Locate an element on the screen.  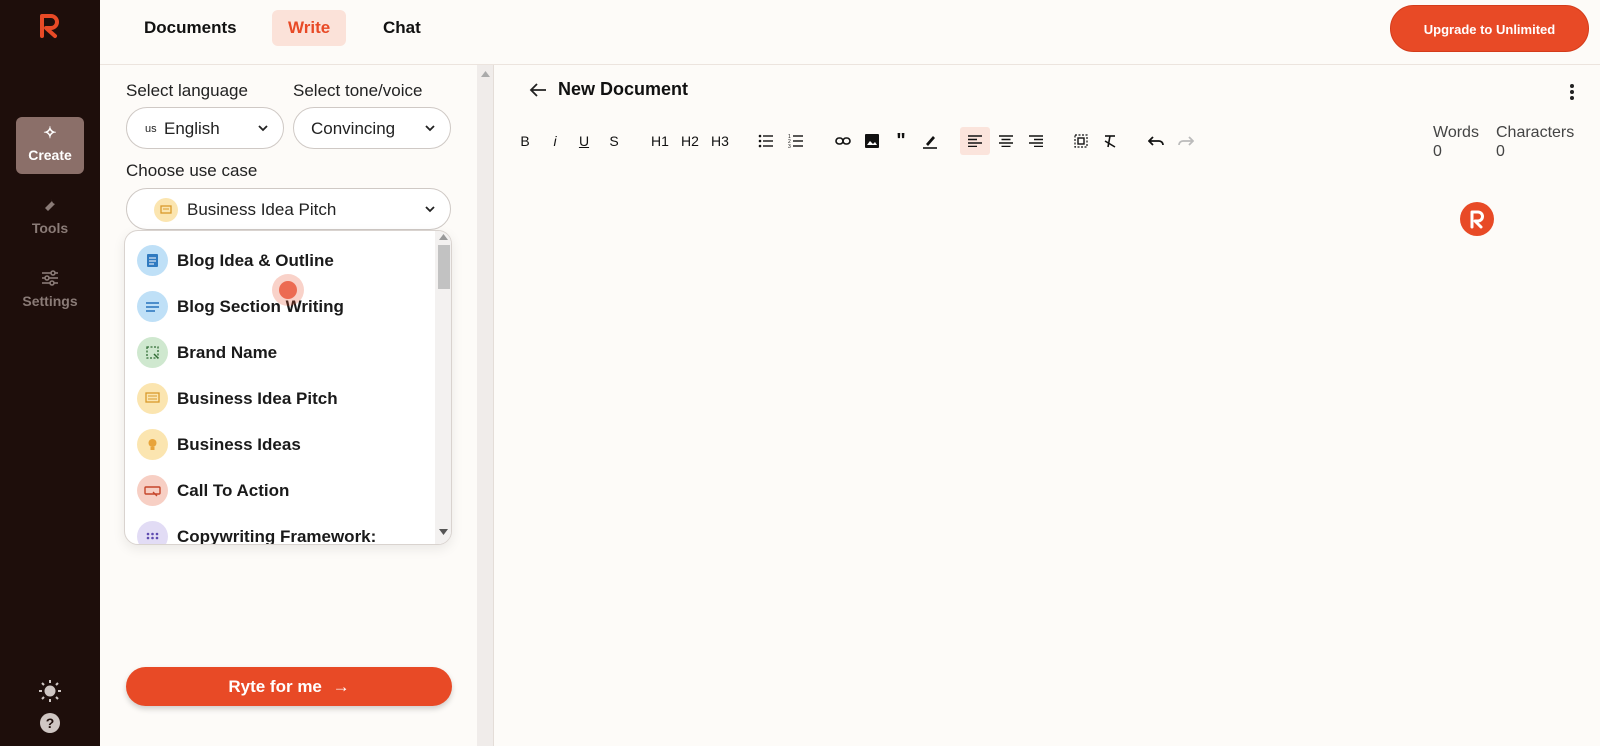
tone-value: Convincing is located at coordinates (353, 128).